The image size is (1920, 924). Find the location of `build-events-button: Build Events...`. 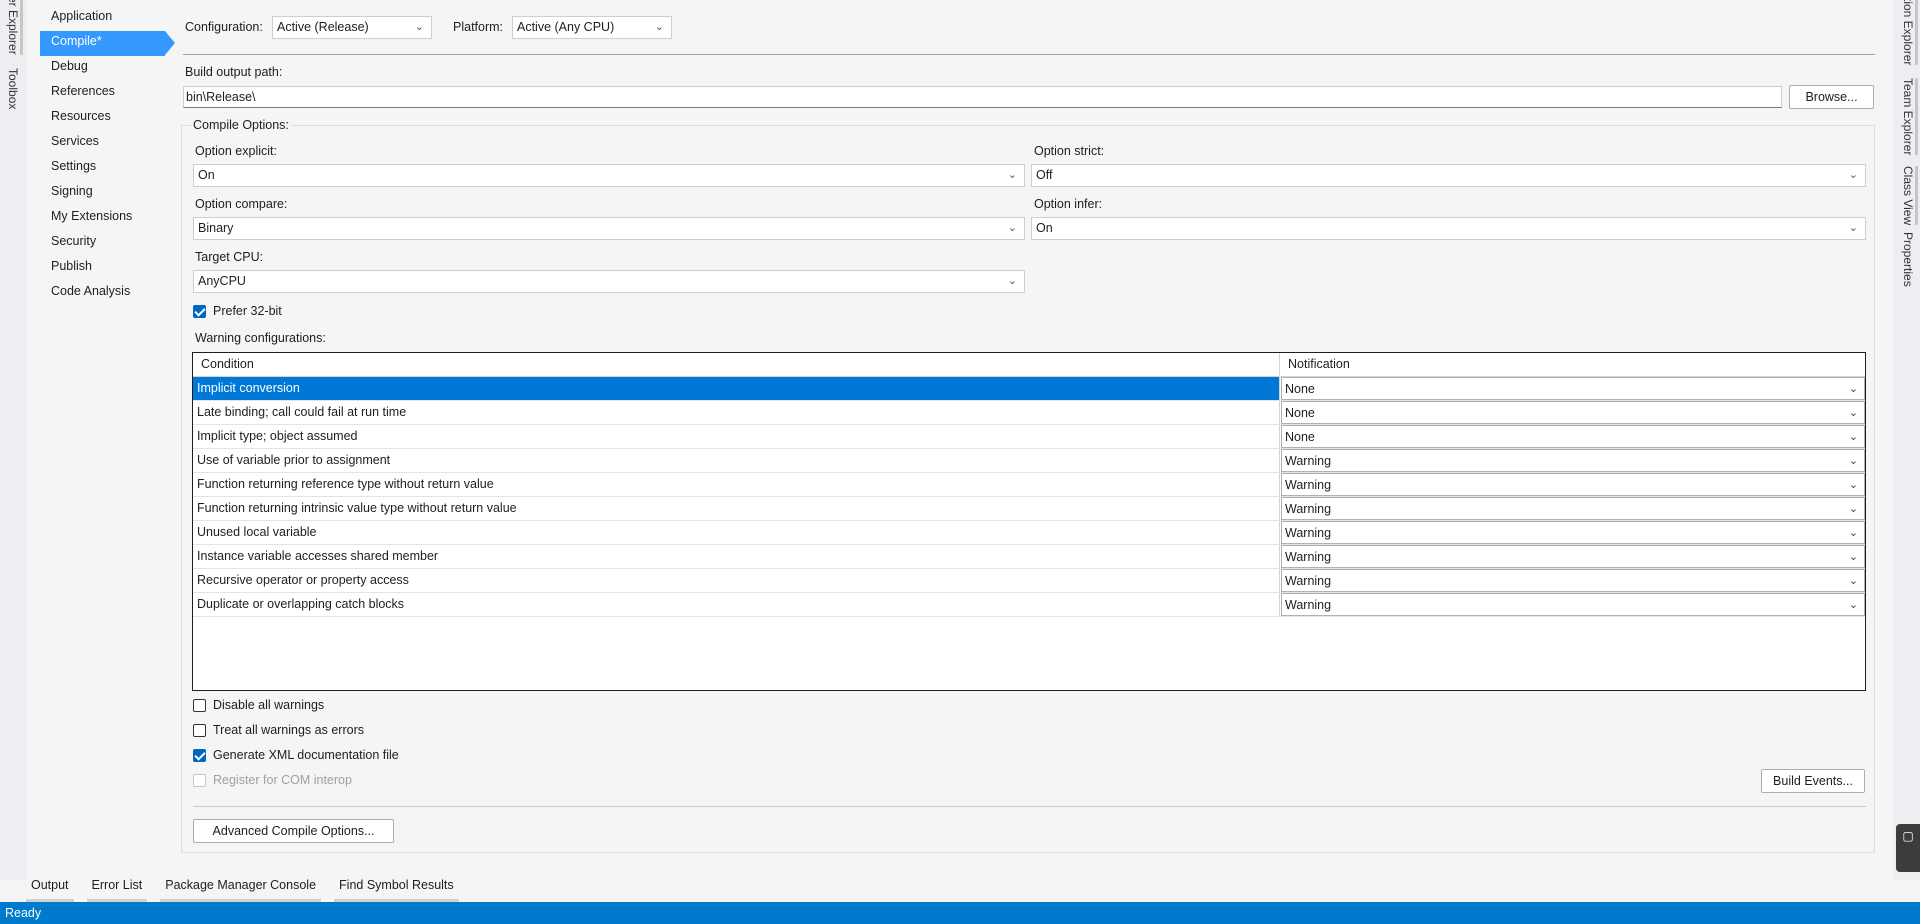

build-events-button: Build Events... is located at coordinates (1813, 781).